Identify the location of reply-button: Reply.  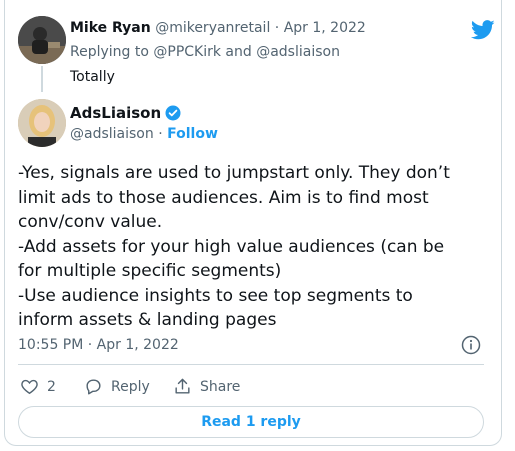
(117, 386).